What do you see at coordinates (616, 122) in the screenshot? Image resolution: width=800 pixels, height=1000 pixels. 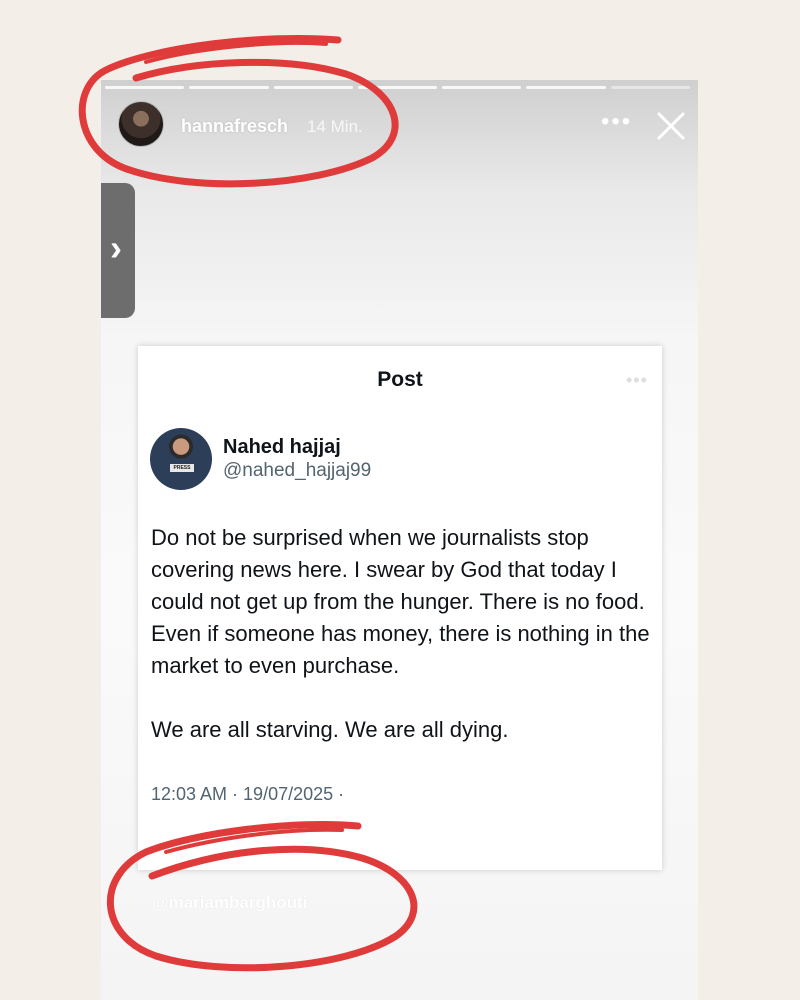 I see `more-dots-icon: •••` at bounding box center [616, 122].